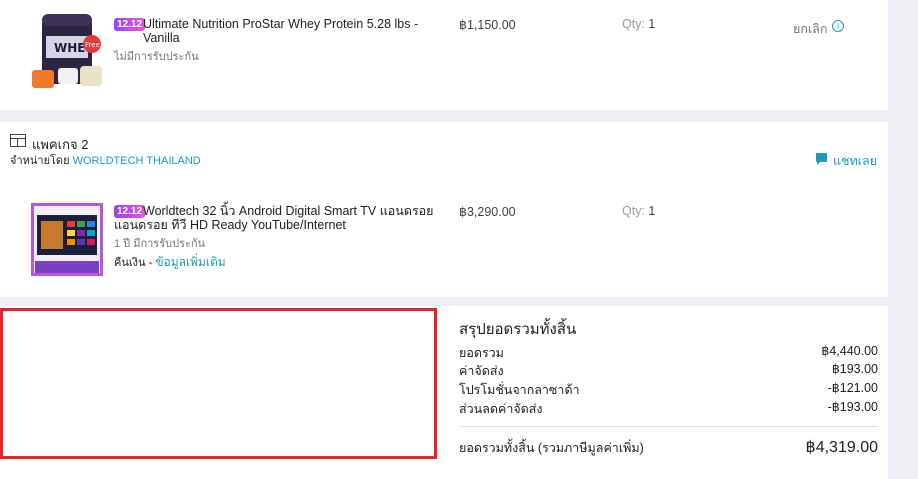  I want to click on warranty-text: ไม่มีการรับประกัน, so click(156, 57).